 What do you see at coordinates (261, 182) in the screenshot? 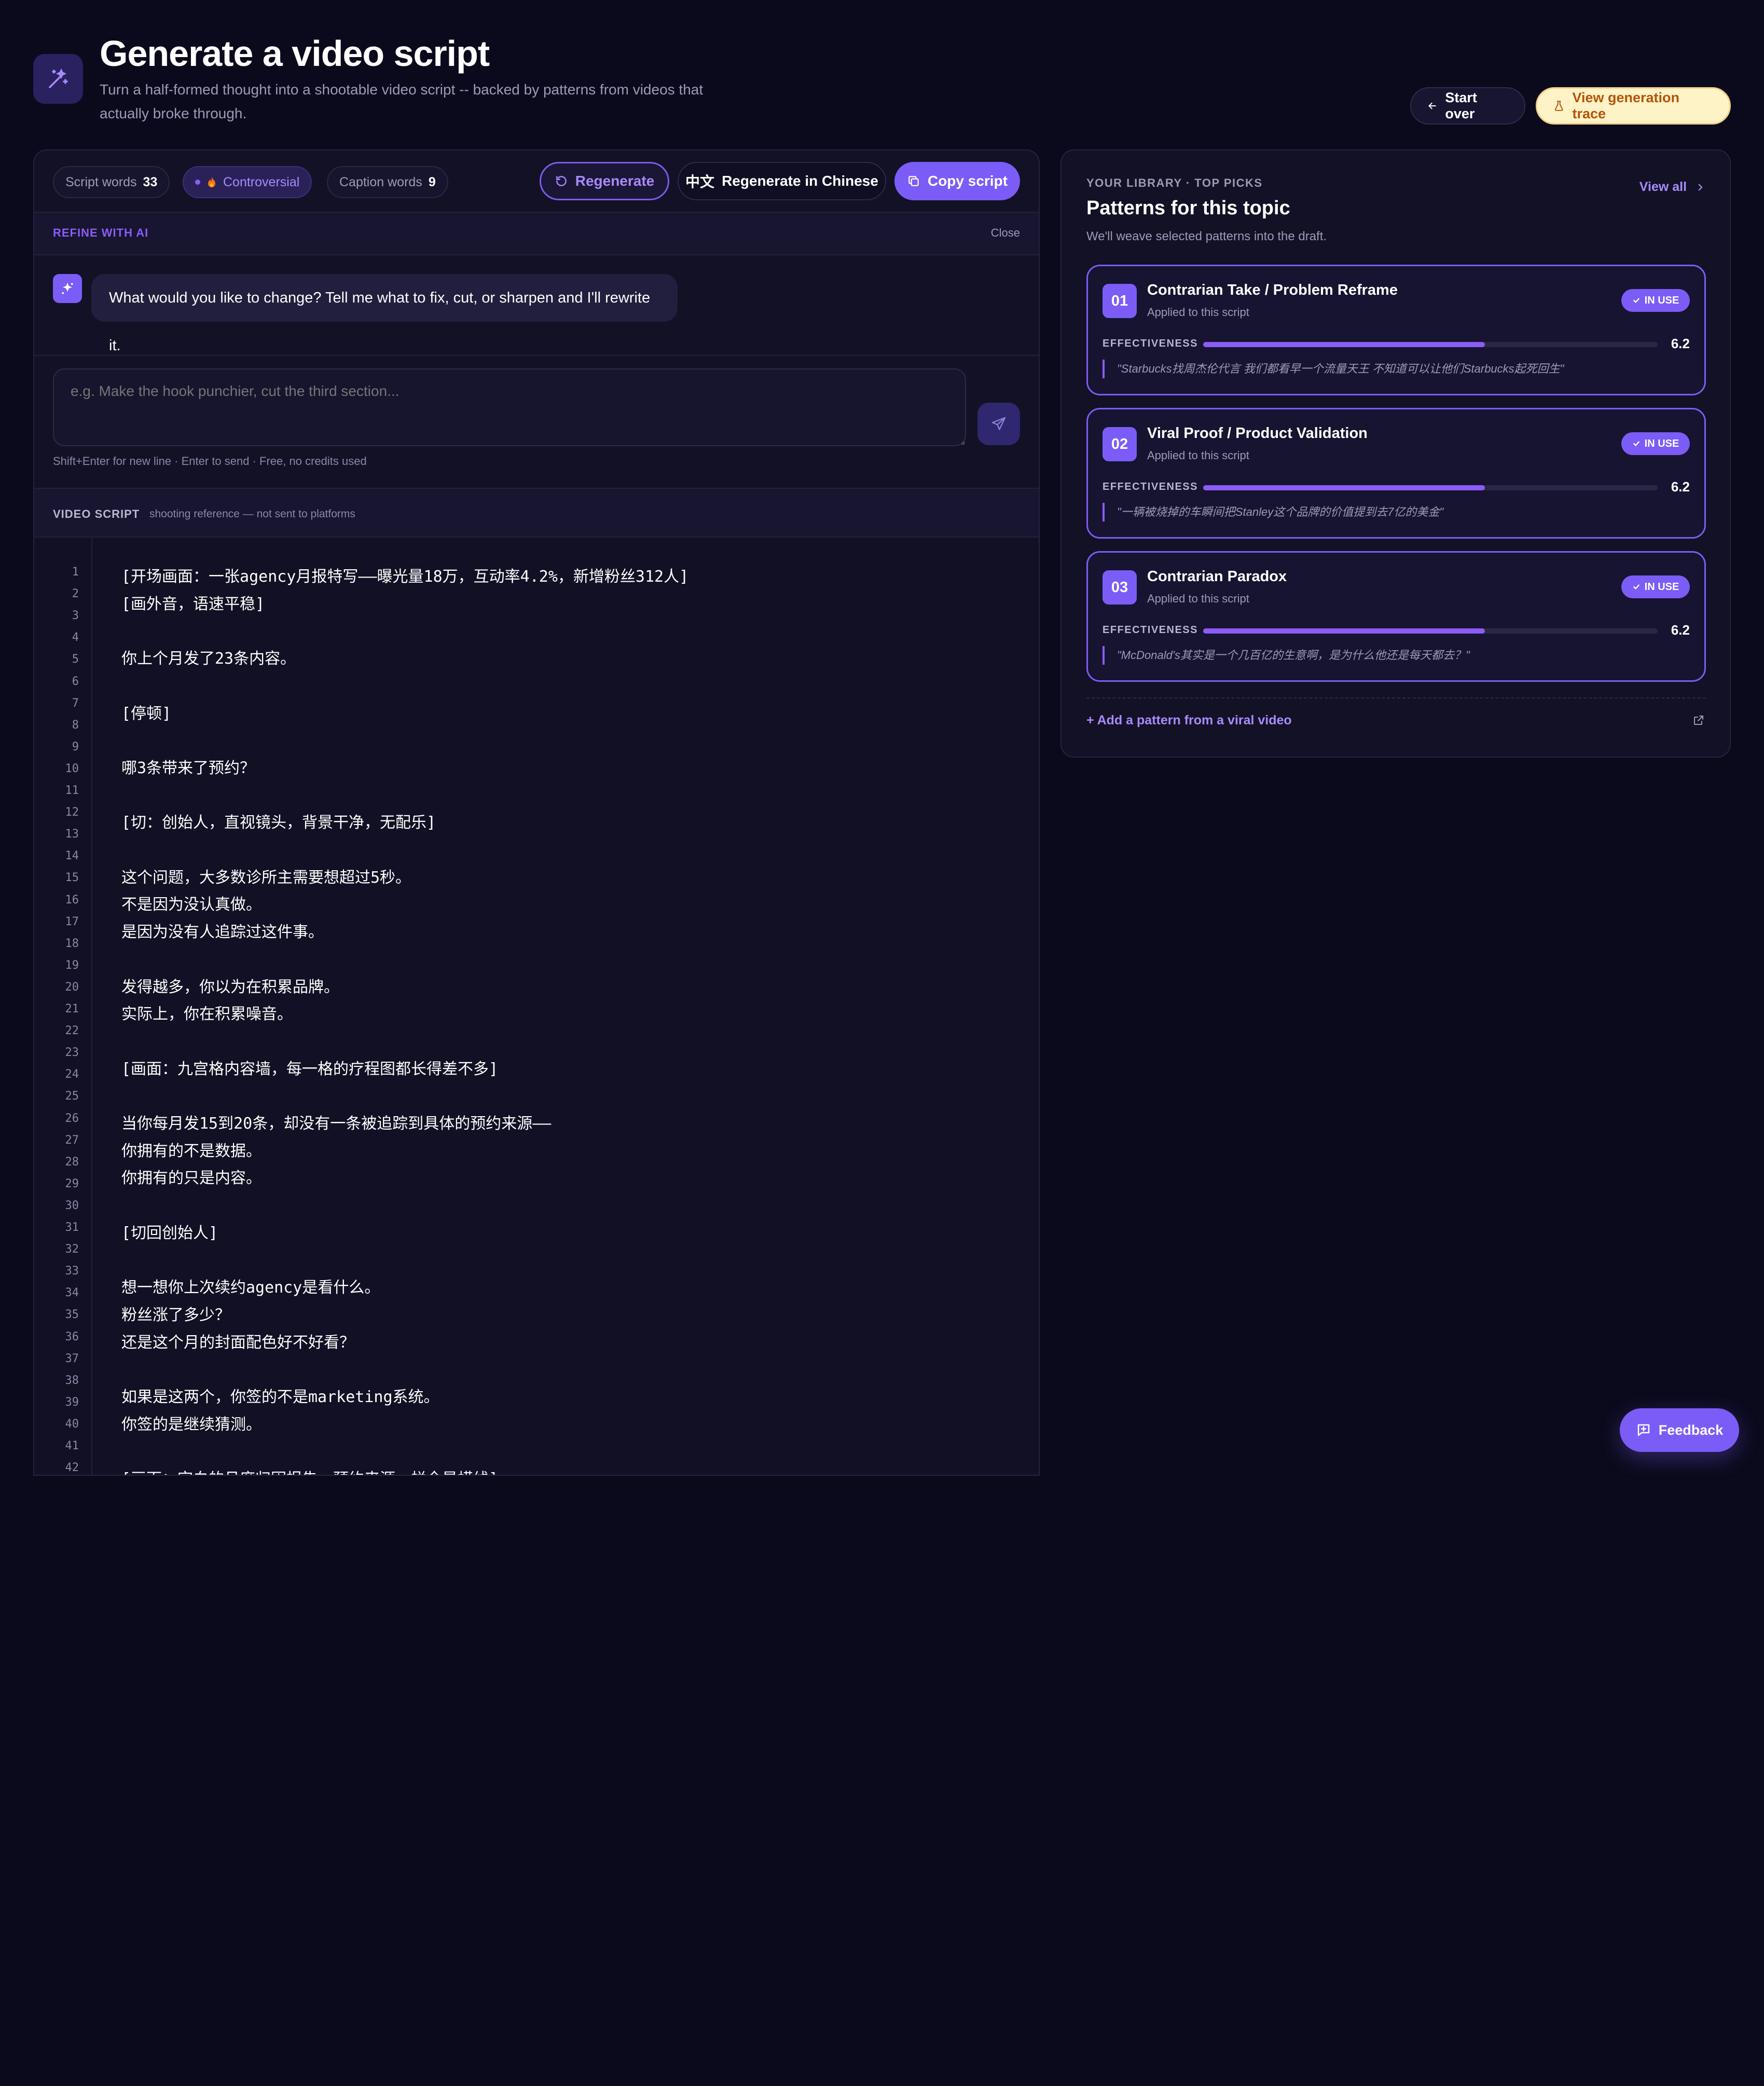
I see `tone-label: Controversial` at bounding box center [261, 182].